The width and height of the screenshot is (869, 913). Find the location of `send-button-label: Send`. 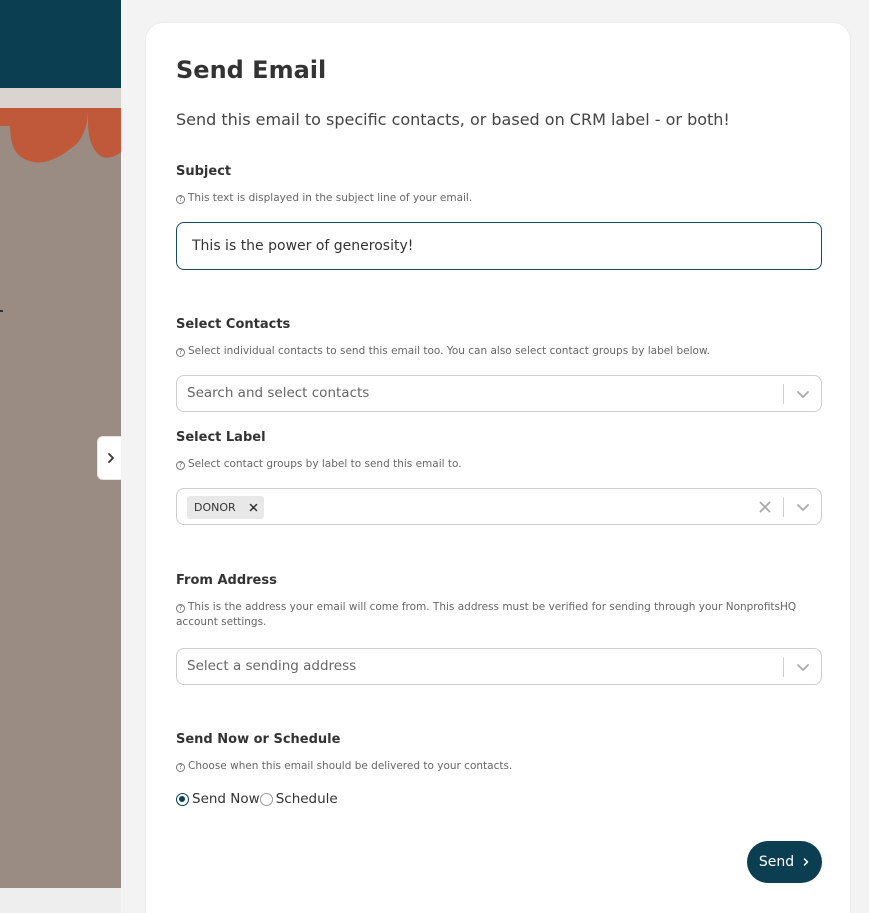

send-button-label: Send is located at coordinates (776, 862).